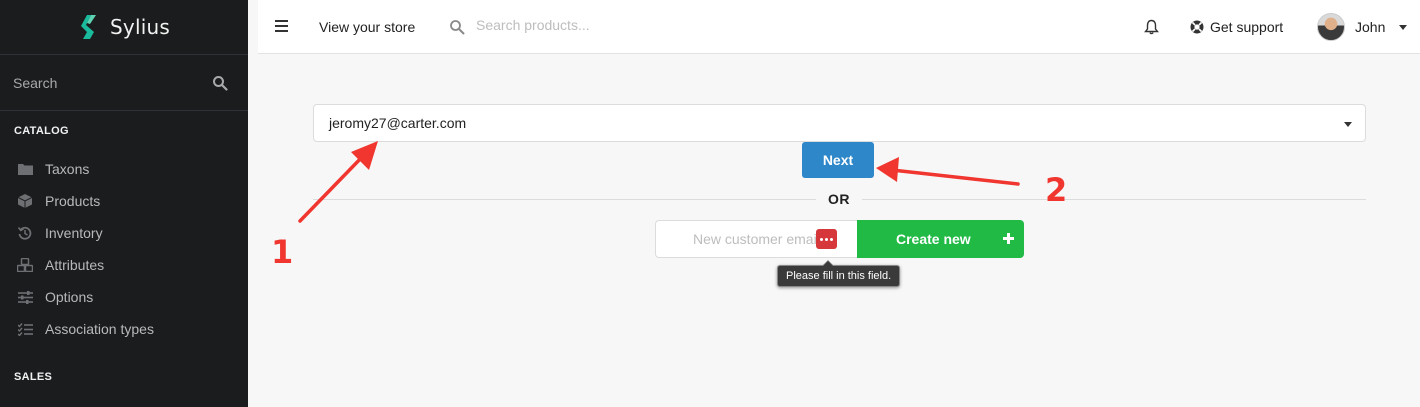 This screenshot has width=1420, height=407. I want to click on sidebar-item-products: Products, so click(124, 201).